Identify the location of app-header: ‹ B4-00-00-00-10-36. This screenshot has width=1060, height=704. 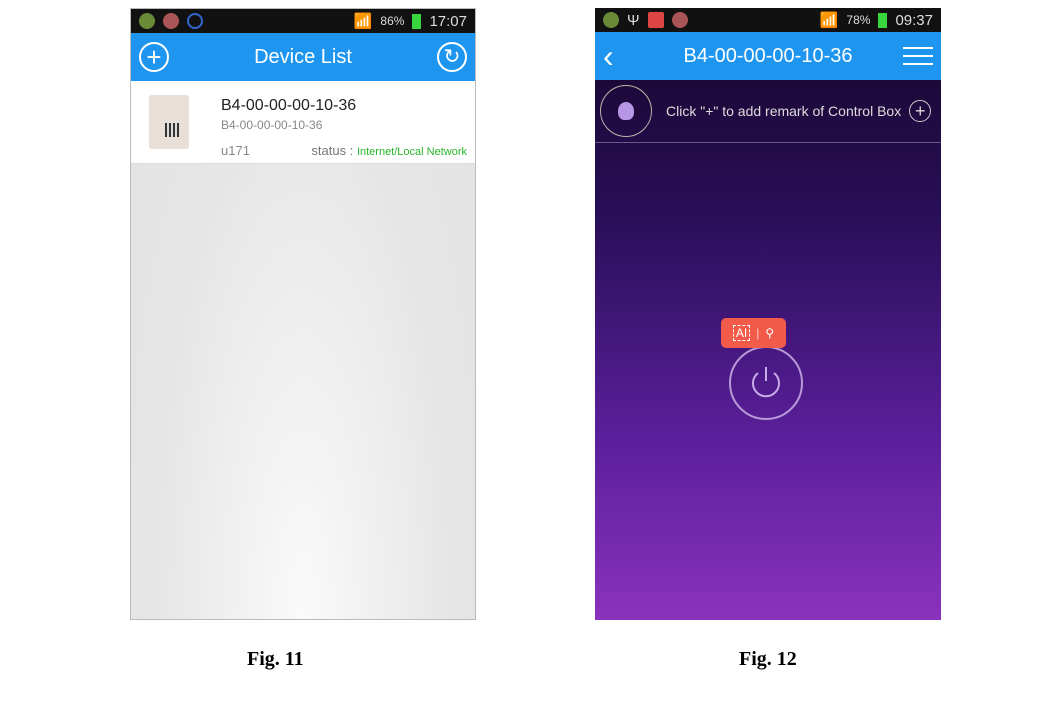
(768, 56).